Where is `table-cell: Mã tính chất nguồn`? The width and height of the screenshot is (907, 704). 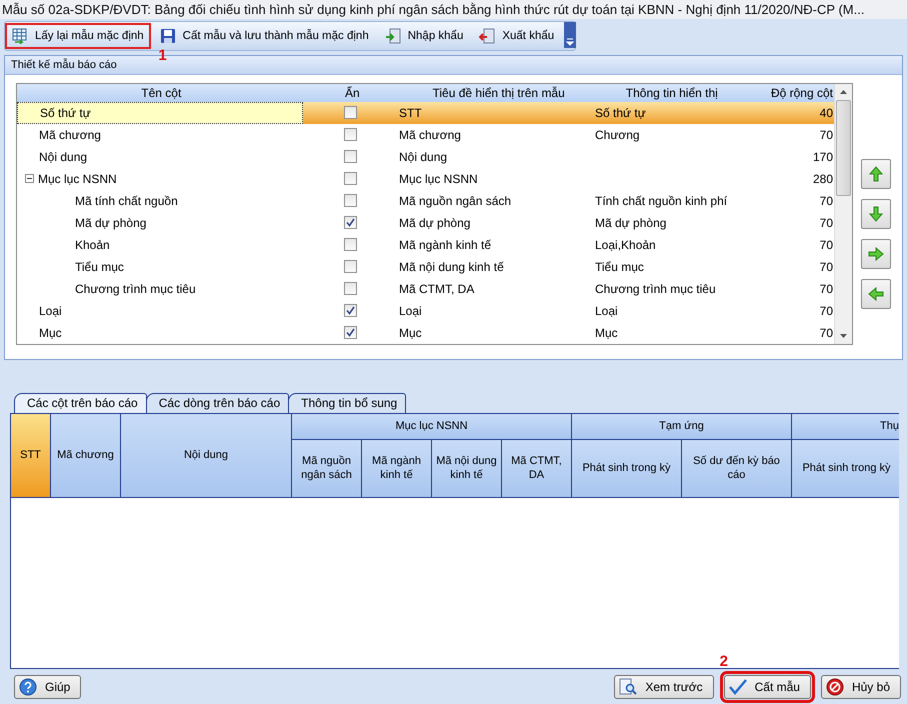
table-cell: Mã tính chất nguồn is located at coordinates (160, 201).